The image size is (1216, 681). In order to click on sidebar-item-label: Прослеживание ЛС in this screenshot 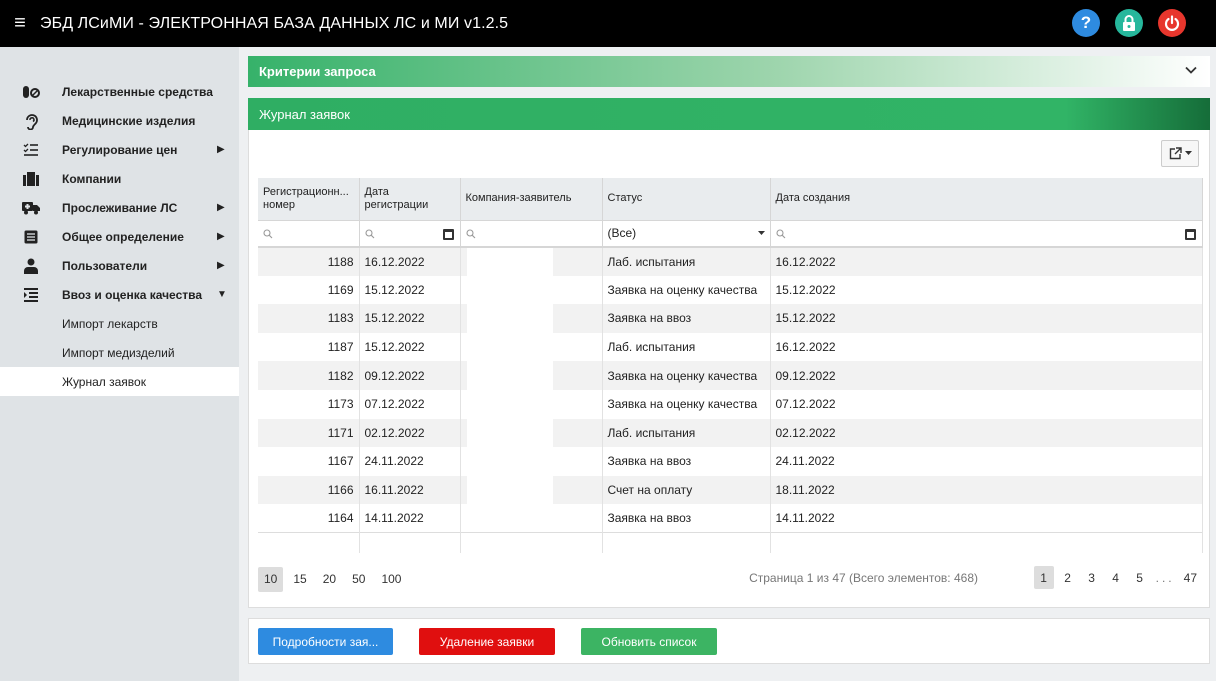, I will do `click(120, 207)`.